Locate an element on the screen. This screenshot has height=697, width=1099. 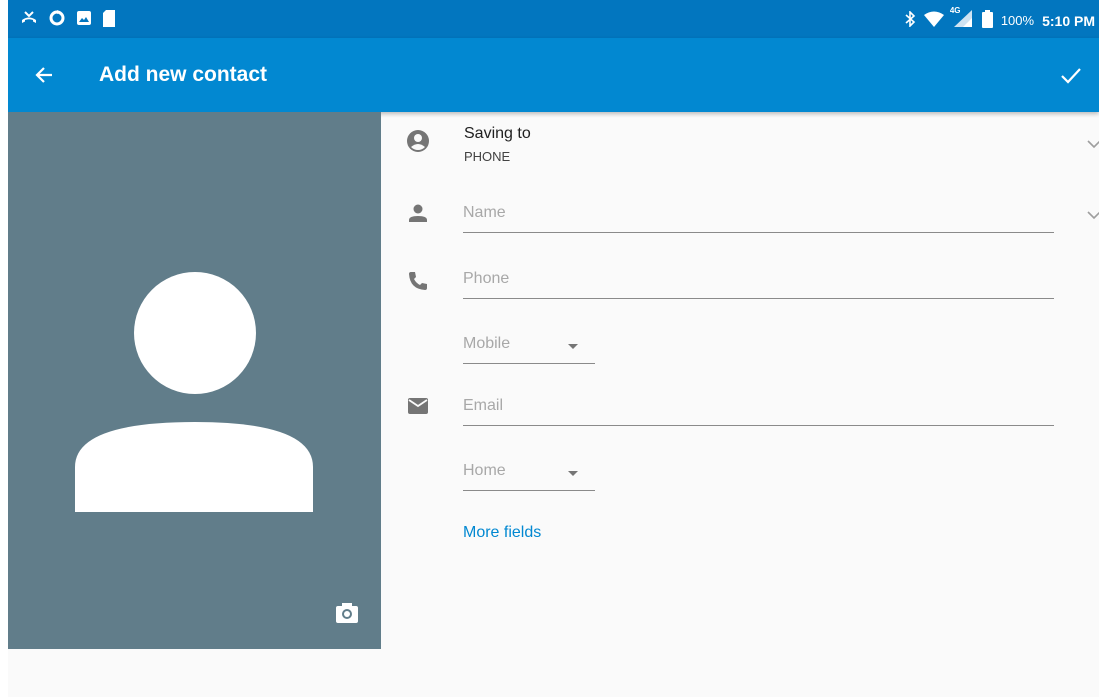
email-type-select: Home is located at coordinates (529, 472).